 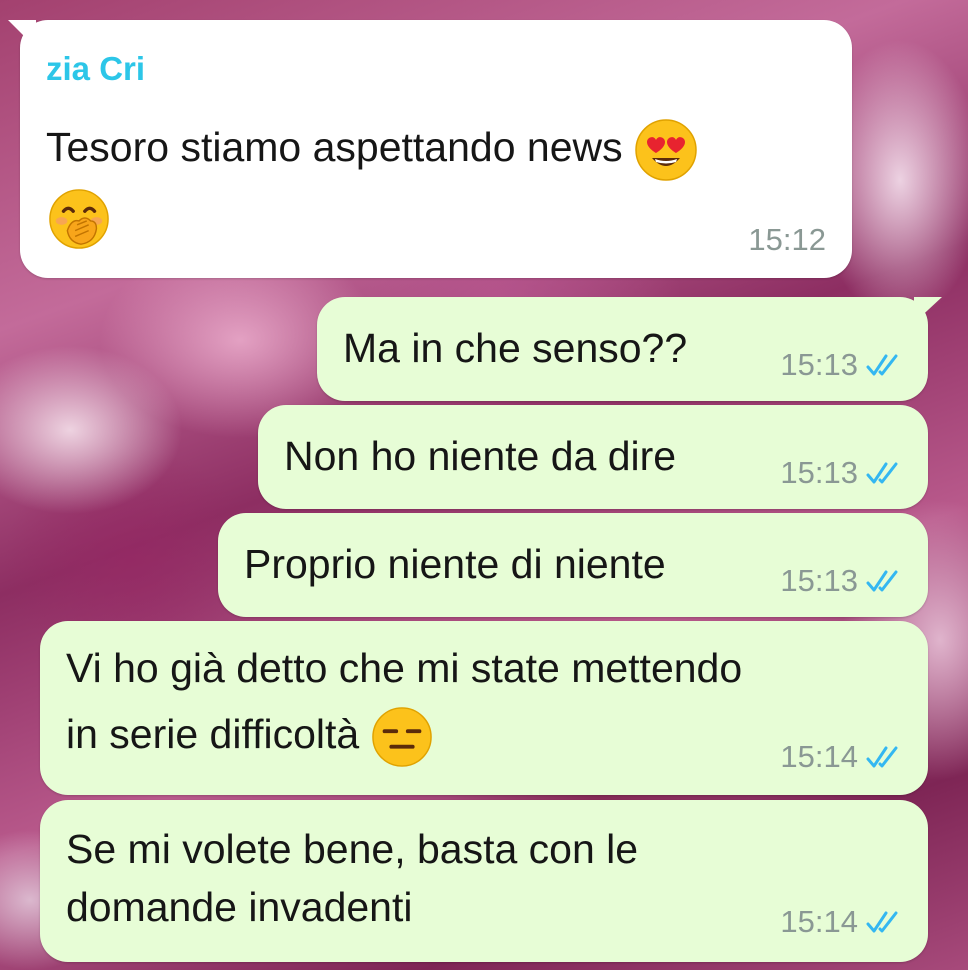 I want to click on hand-over-mouth-emoji, so click(x=79, y=219).